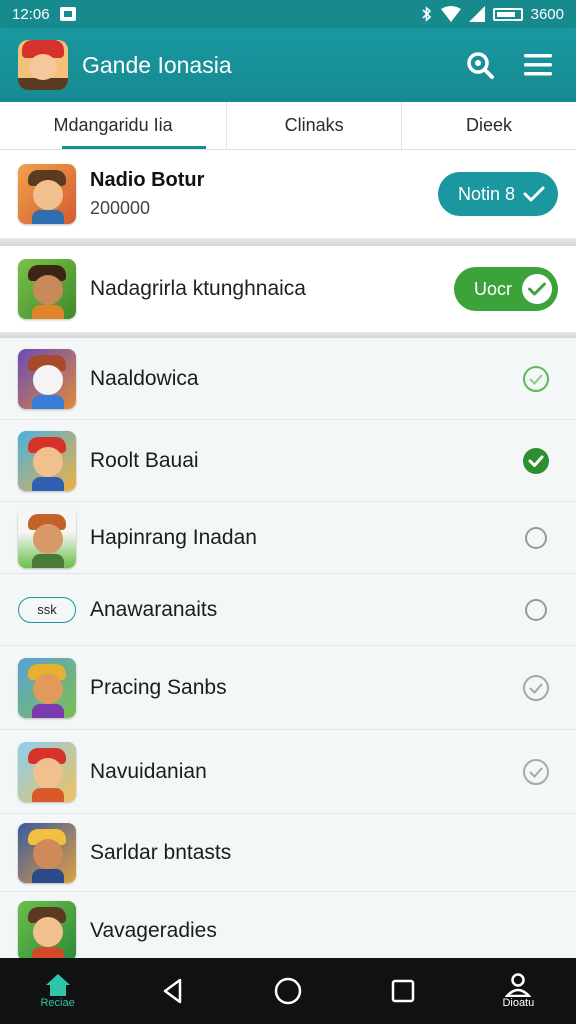 Image resolution: width=576 pixels, height=1024 pixels. What do you see at coordinates (198, 288) in the screenshot?
I see `featured-title: Nadagrirla ktunghnaica` at bounding box center [198, 288].